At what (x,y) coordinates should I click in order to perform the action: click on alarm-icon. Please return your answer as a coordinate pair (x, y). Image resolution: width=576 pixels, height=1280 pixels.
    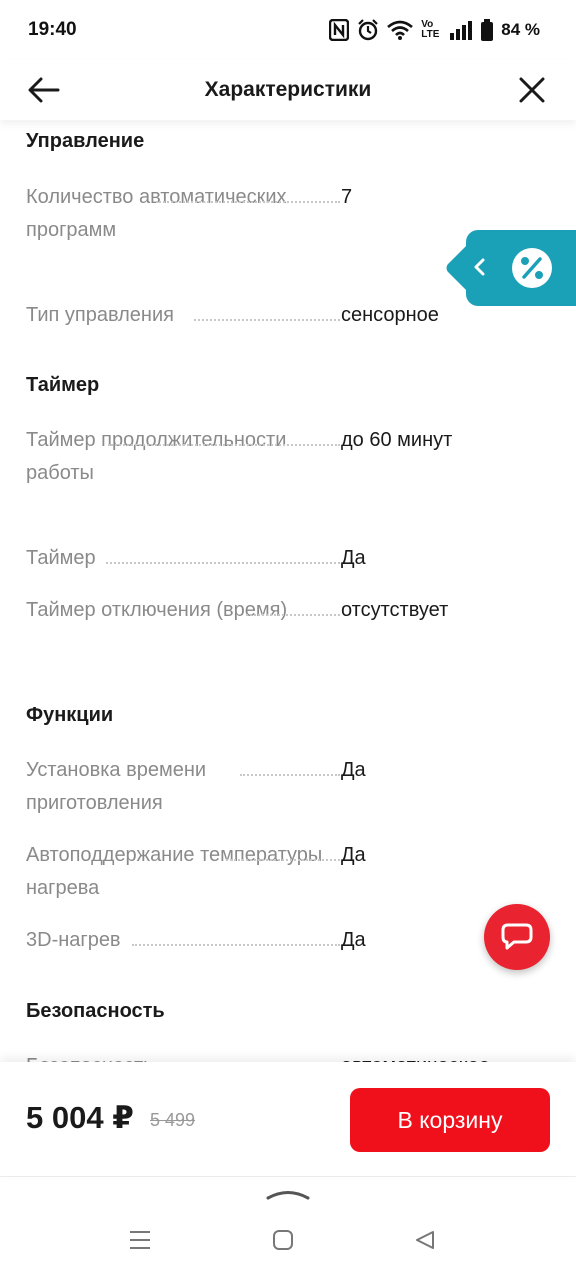
    Looking at the image, I should click on (368, 30).